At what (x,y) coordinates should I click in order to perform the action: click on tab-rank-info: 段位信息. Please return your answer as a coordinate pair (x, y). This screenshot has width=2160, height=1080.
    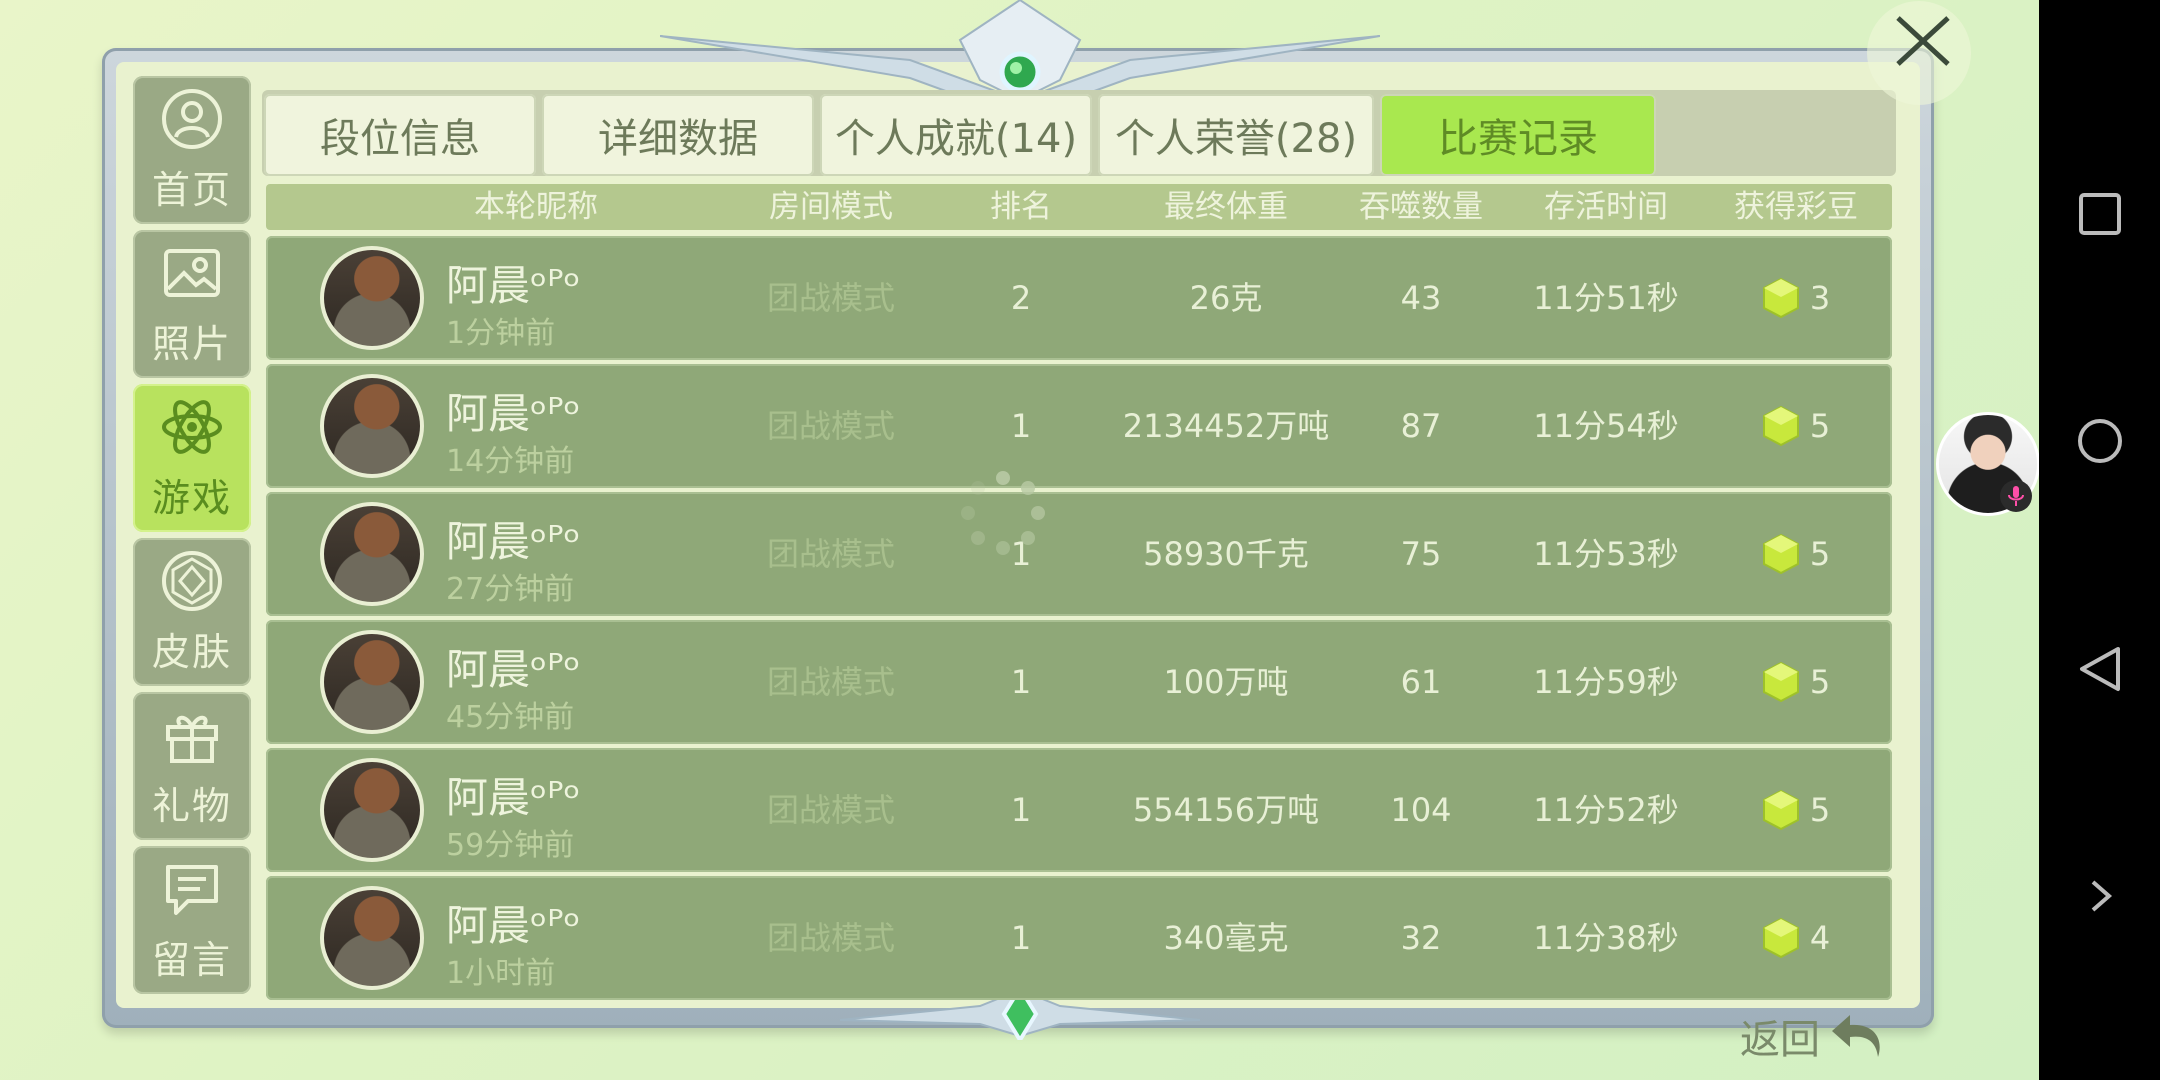
    Looking at the image, I should click on (400, 135).